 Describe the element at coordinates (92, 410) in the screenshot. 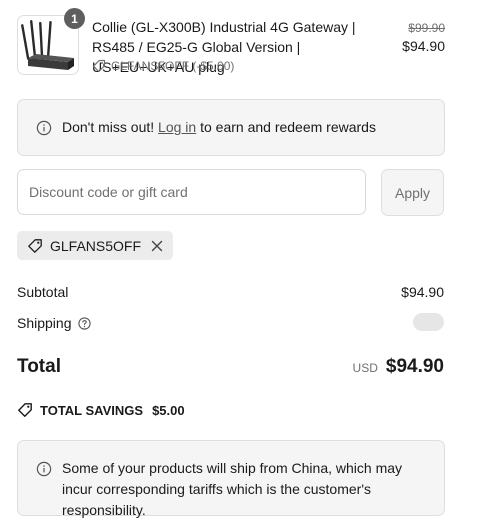

I see `savings-label: TOTAL SAVINGS` at that location.